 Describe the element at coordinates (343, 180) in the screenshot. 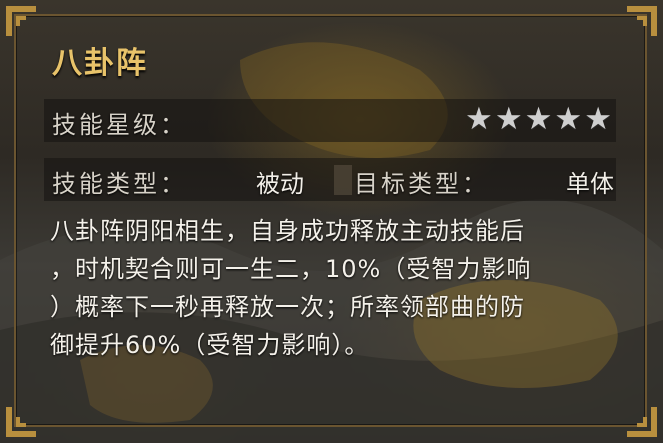

I see `row-divider` at that location.